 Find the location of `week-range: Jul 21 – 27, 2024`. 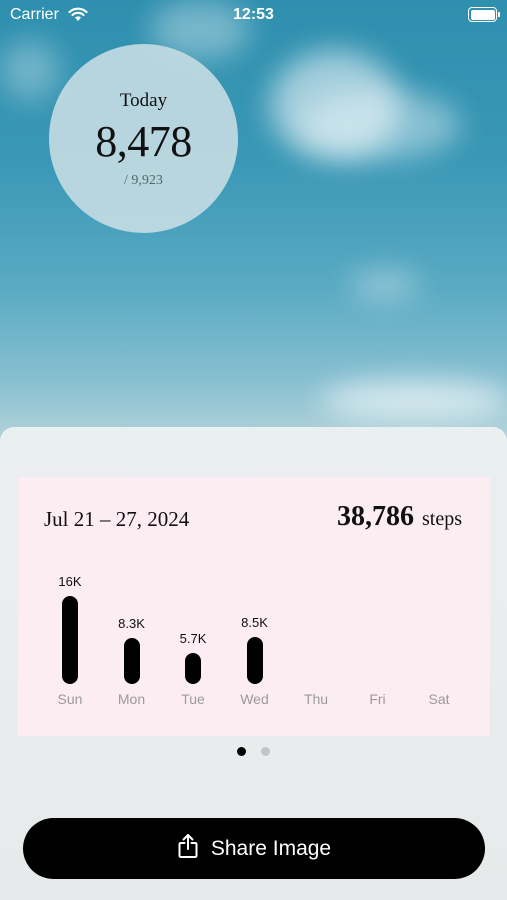

week-range: Jul 21 – 27, 2024 is located at coordinates (117, 519).